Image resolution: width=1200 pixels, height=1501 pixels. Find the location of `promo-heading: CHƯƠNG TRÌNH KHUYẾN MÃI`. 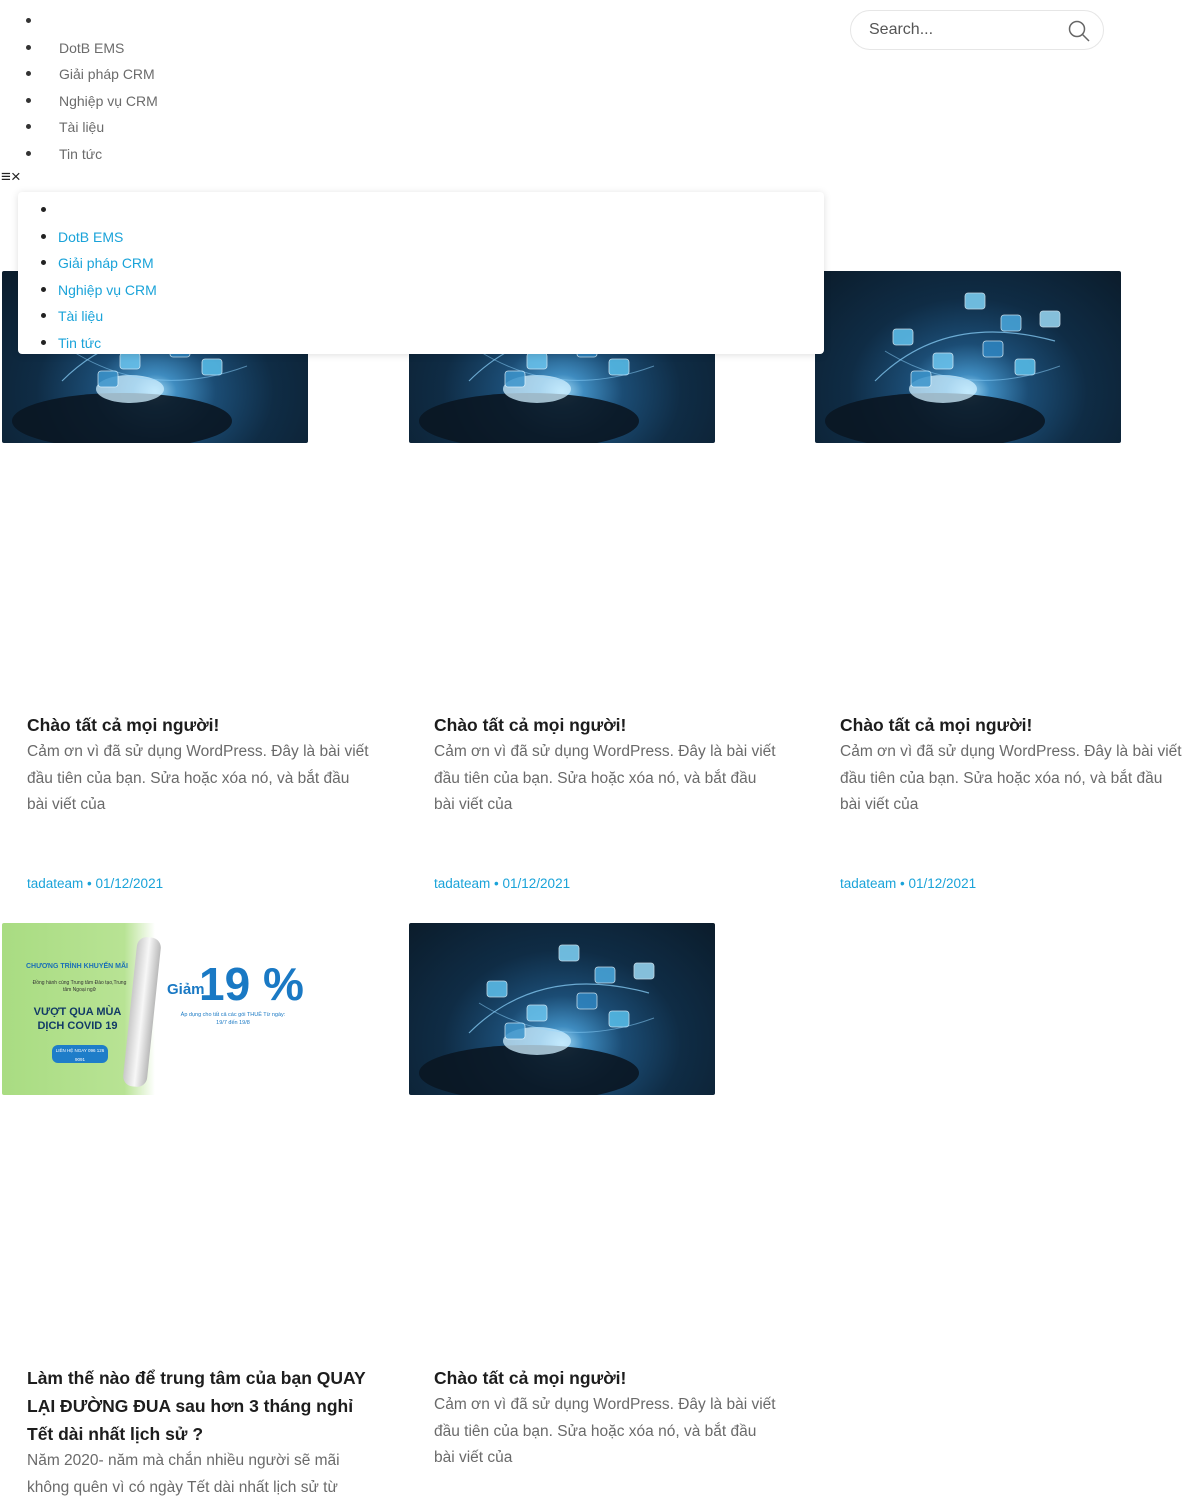

promo-heading: CHƯƠNG TRÌNH KHUYẾN MÃI is located at coordinates (77, 966).